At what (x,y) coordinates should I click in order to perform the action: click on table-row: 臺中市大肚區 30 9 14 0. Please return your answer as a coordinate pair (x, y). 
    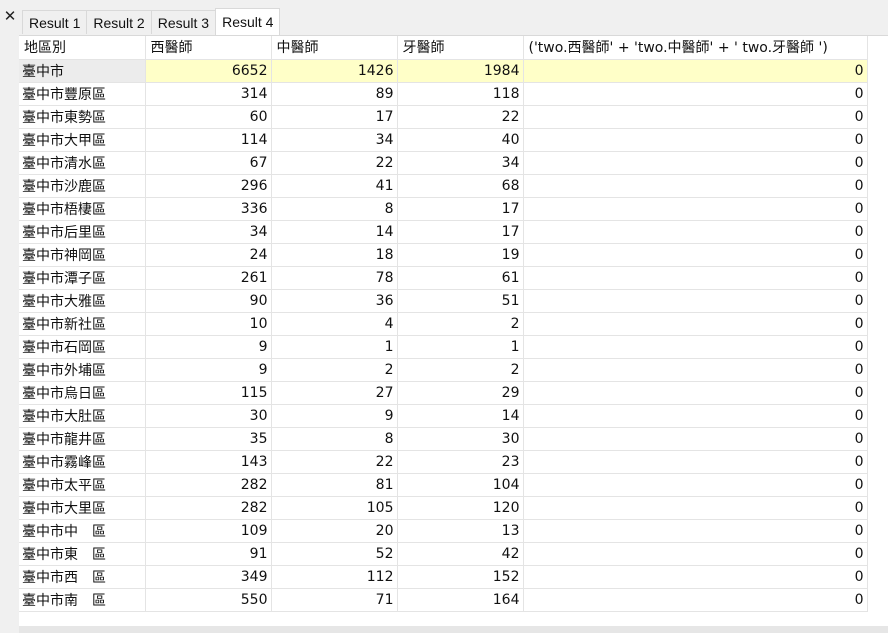
    Looking at the image, I should click on (443, 416).